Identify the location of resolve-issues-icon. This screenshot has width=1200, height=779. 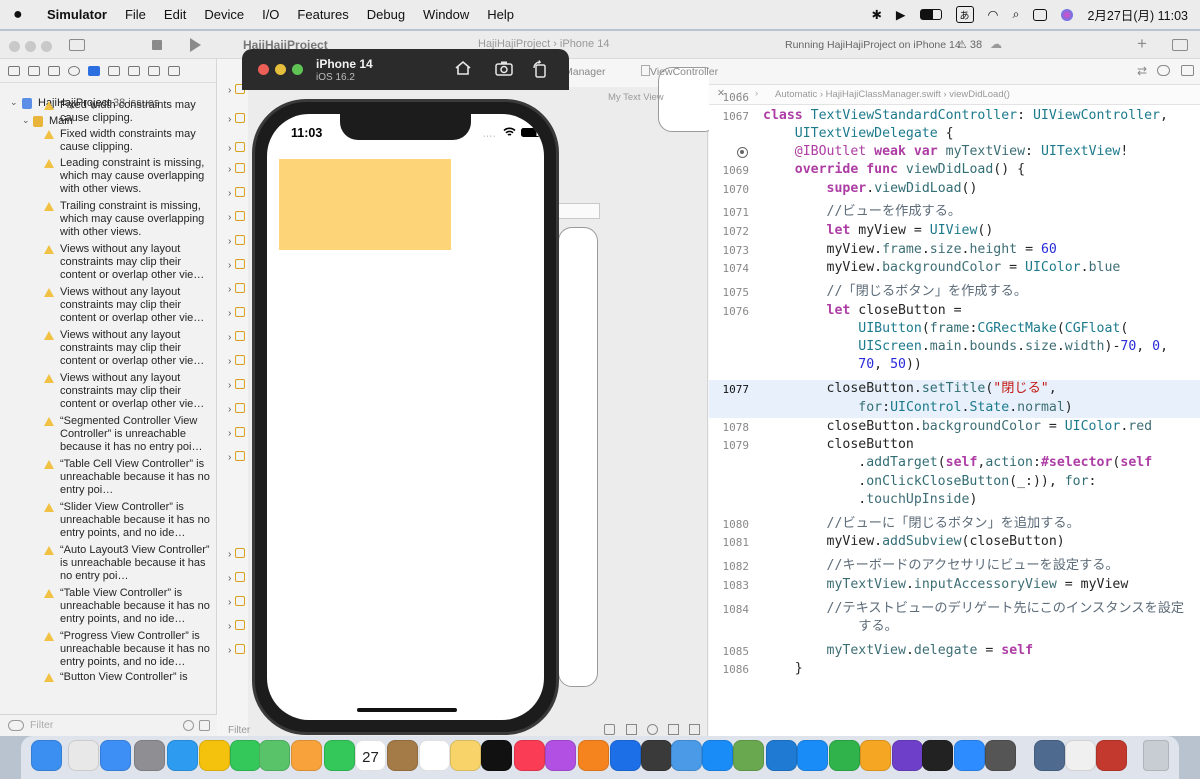
(673, 729).